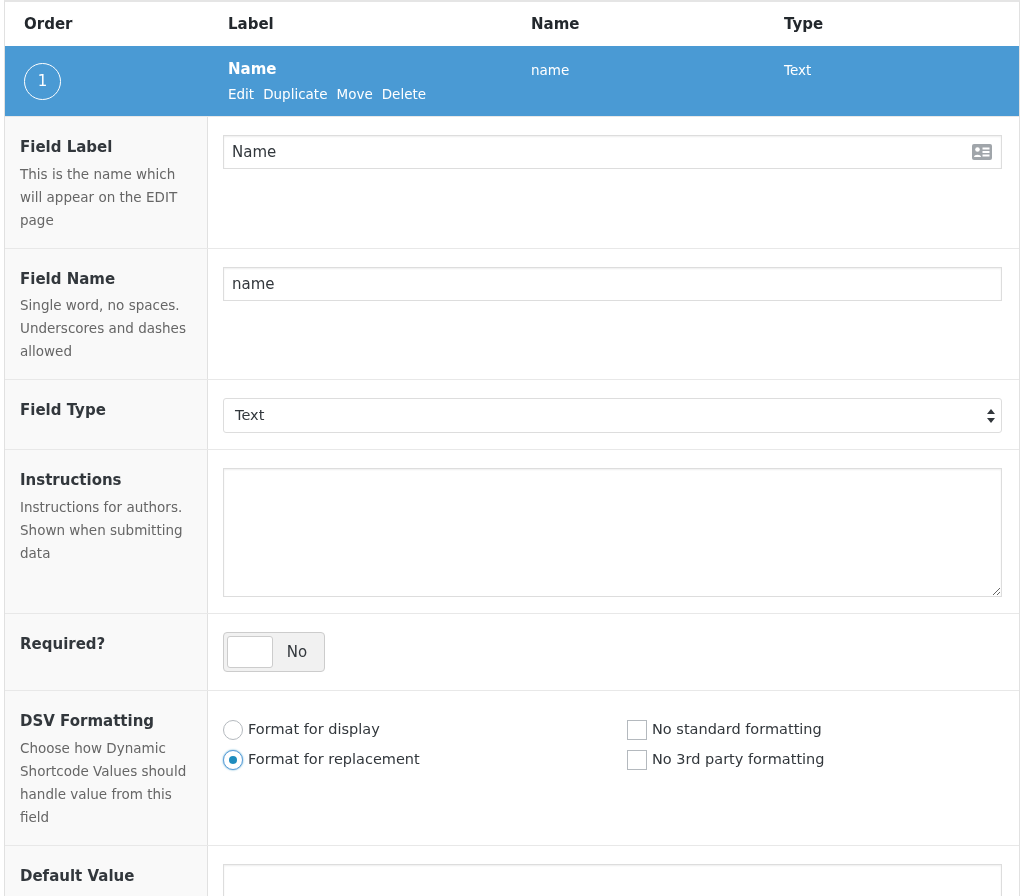 This screenshot has width=1024, height=896. Describe the element at coordinates (991, 415) in the screenshot. I see `up-down-arrows-icon` at that location.